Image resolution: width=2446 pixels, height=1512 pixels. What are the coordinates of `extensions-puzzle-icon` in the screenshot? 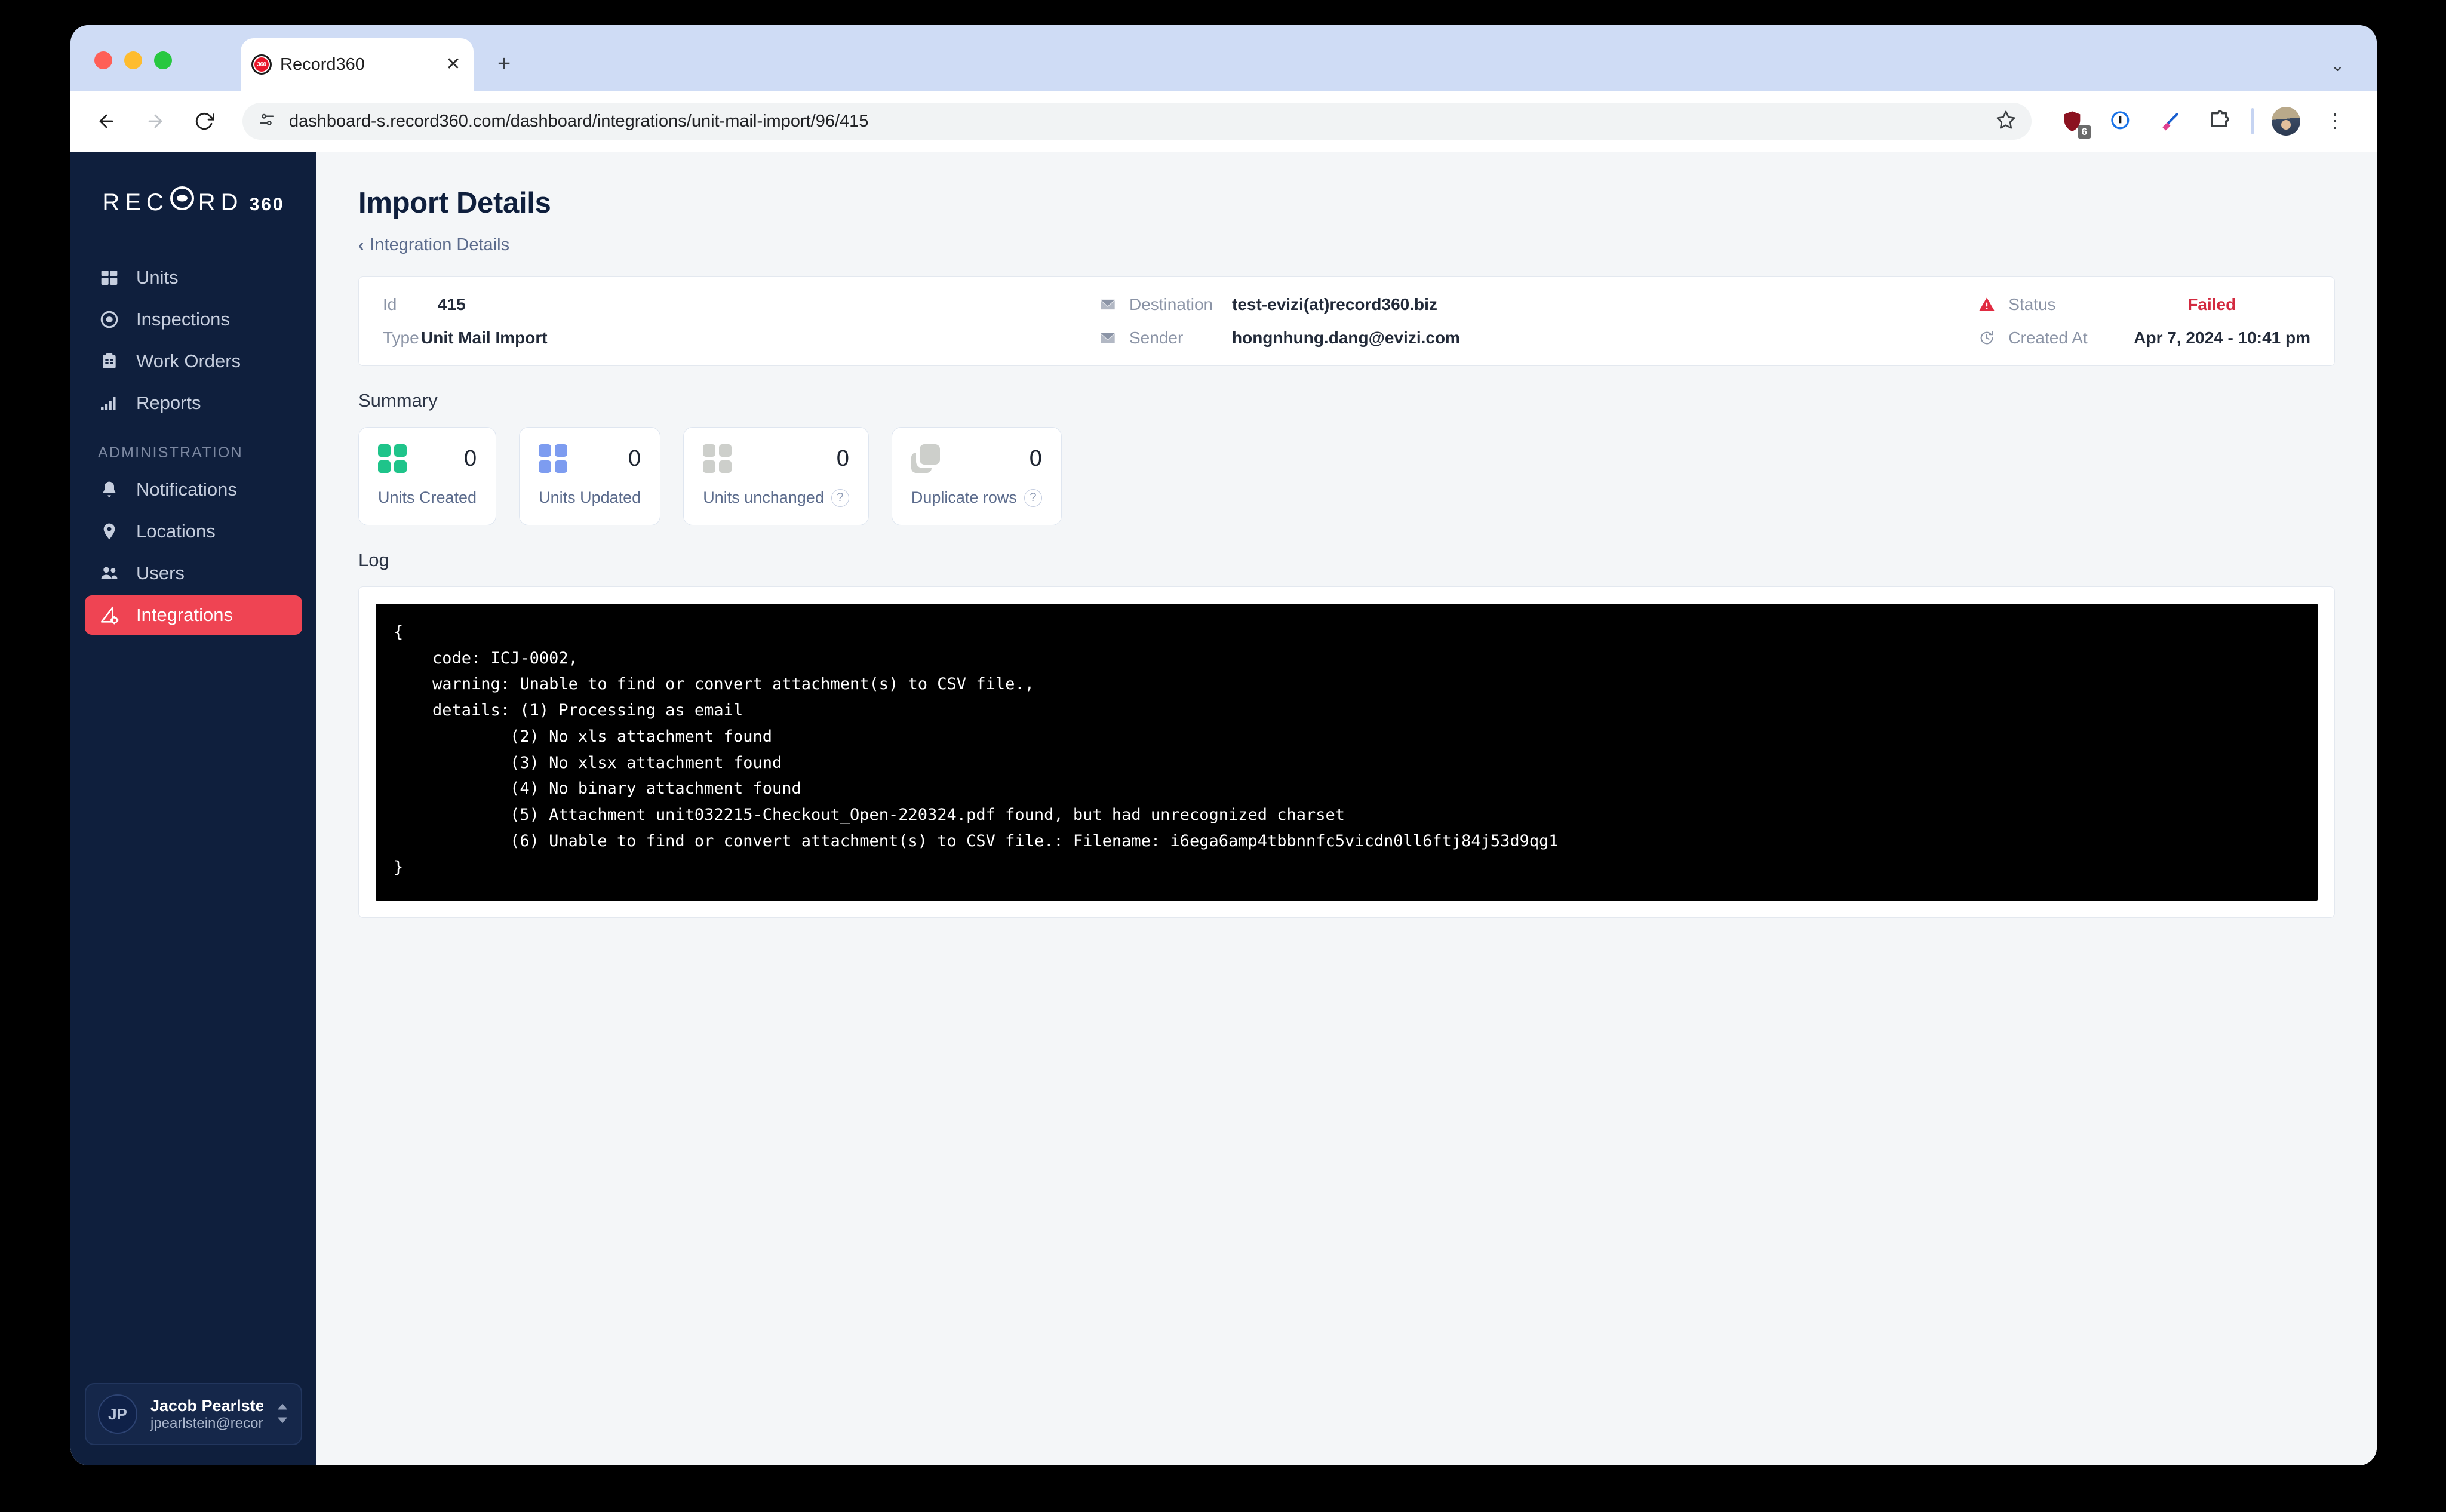 It's located at (2219, 121).